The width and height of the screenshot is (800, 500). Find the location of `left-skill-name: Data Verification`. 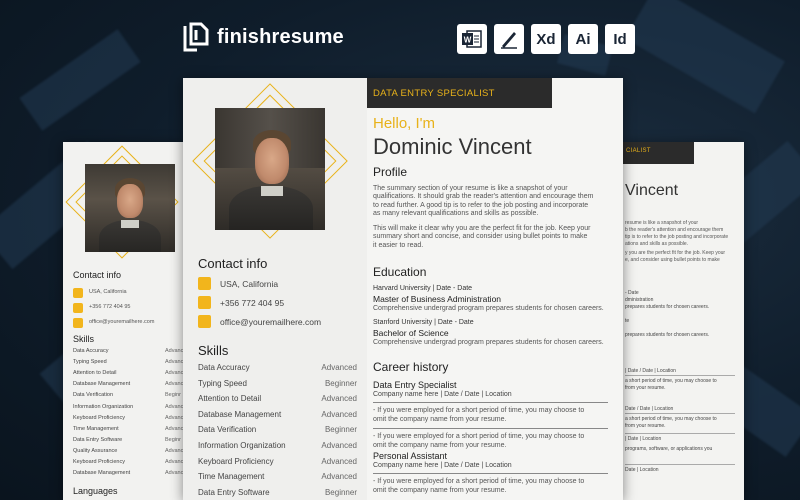

left-skill-name: Data Verification is located at coordinates (93, 395).